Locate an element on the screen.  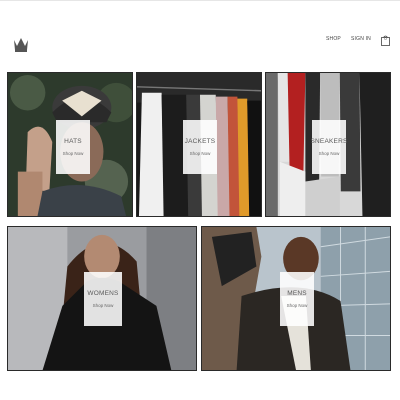
category-title: HATS is located at coordinates (73, 141).